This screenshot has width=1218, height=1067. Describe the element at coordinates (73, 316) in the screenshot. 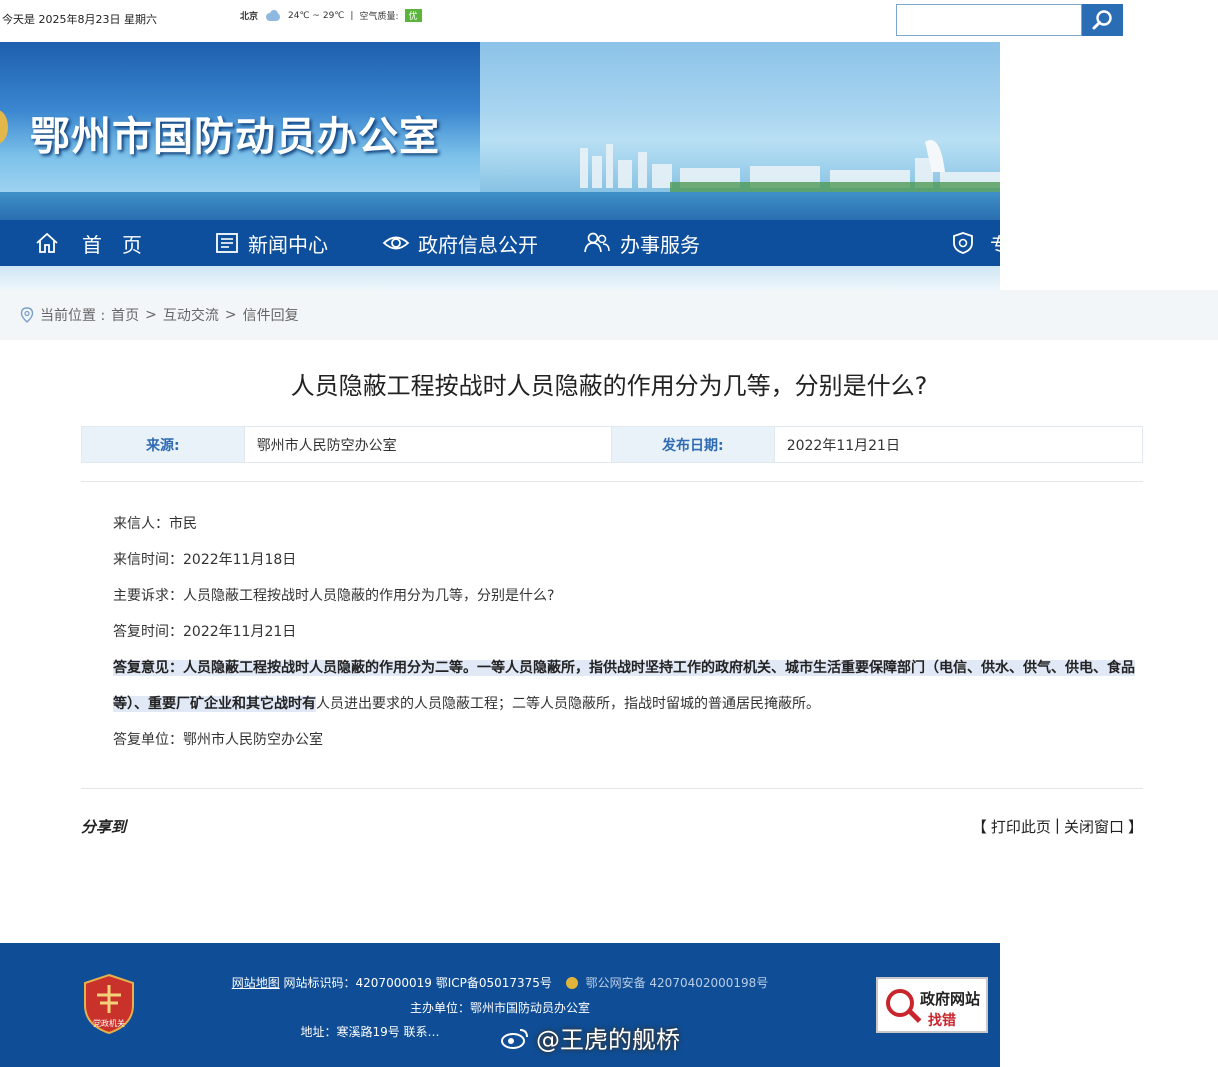

I see `breadcrumb-prefix: 当前位置 :` at that location.